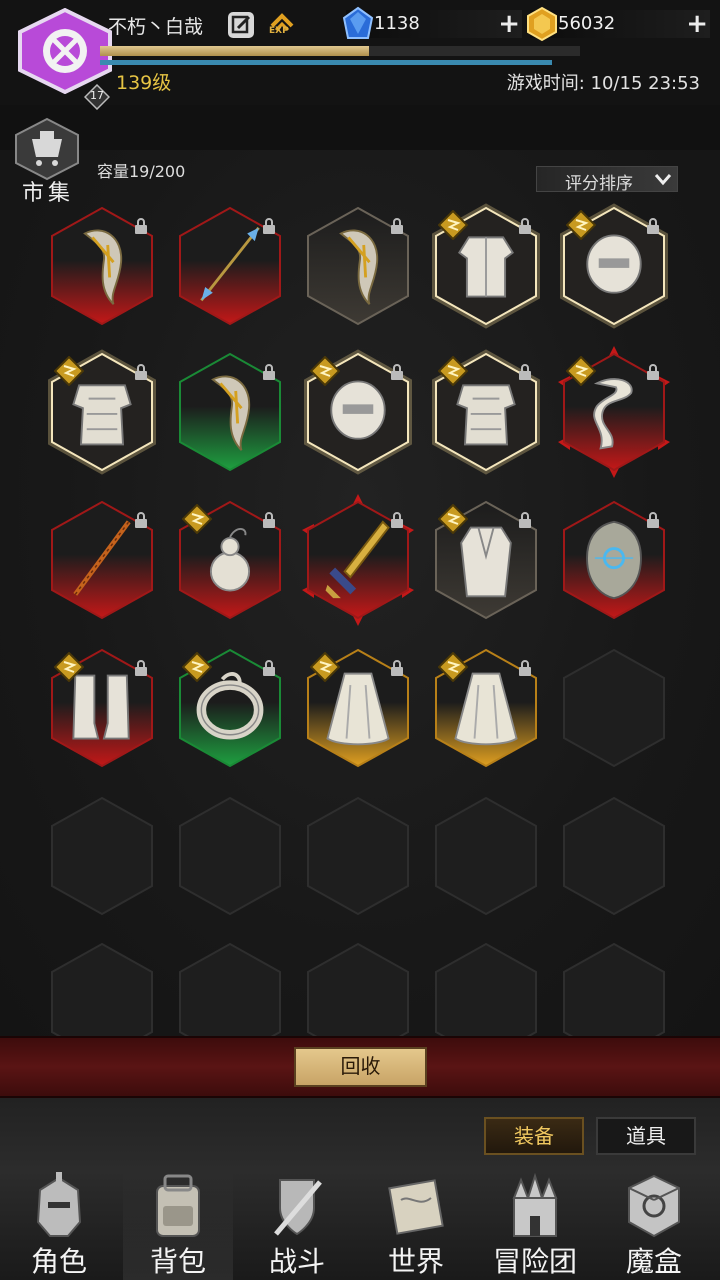 The width and height of the screenshot is (720, 1280). I want to click on edit-name-icon, so click(241, 25).